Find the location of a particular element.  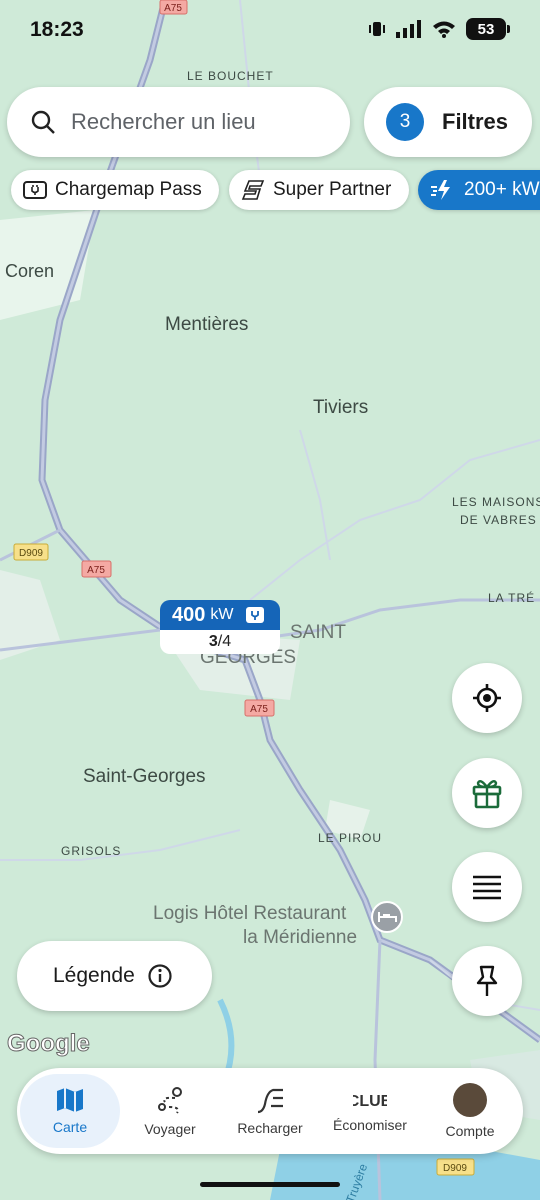

info-icon is located at coordinates (160, 976).